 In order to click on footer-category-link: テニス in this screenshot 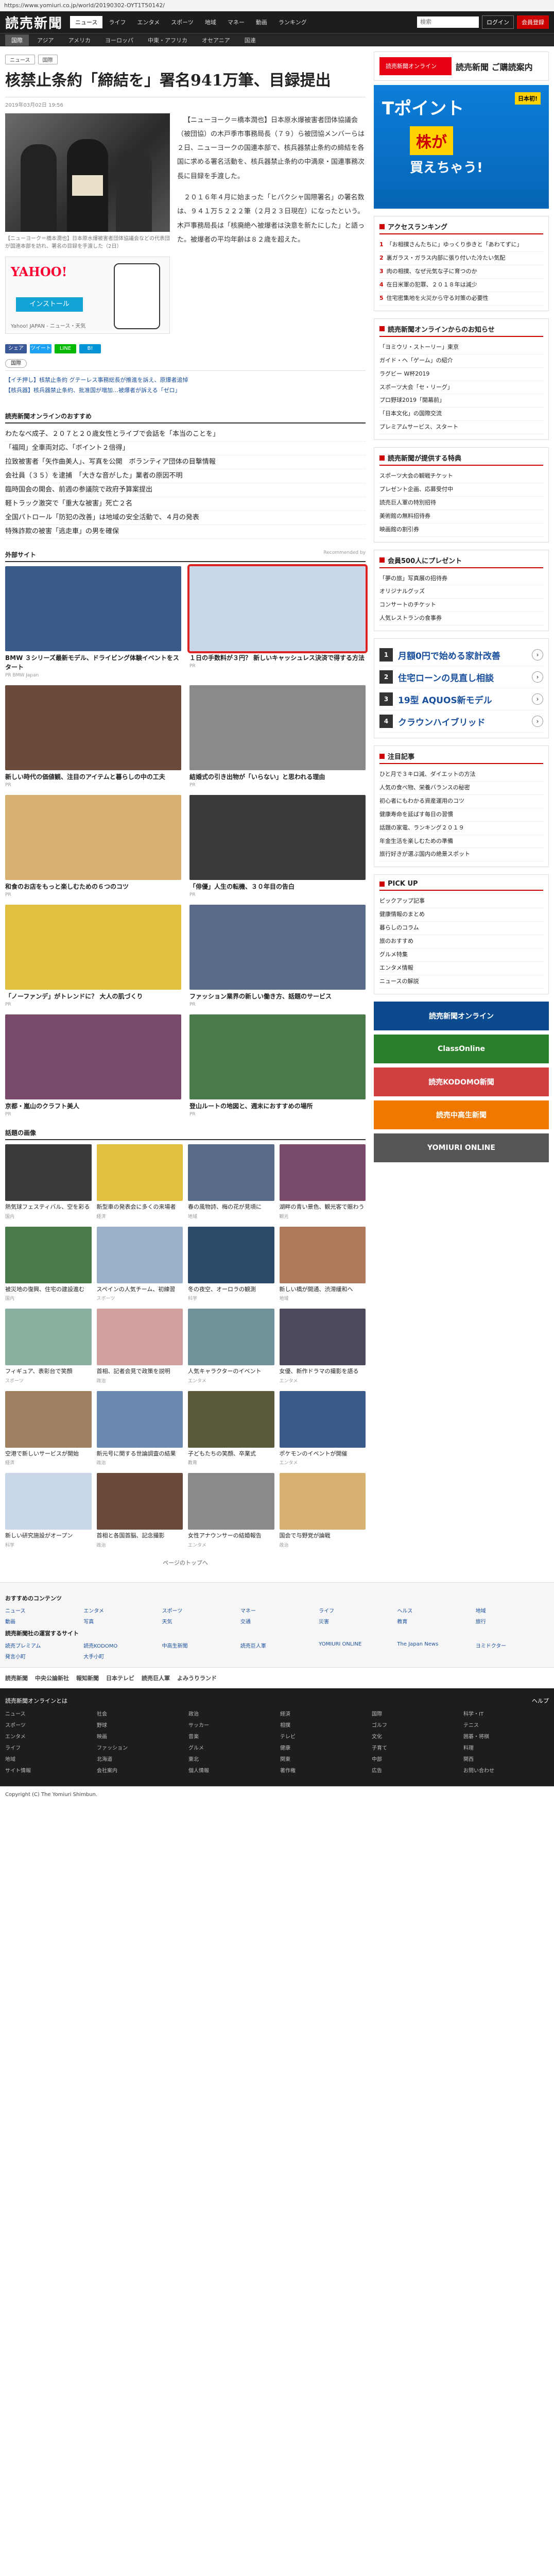, I will do `click(506, 1726)`.